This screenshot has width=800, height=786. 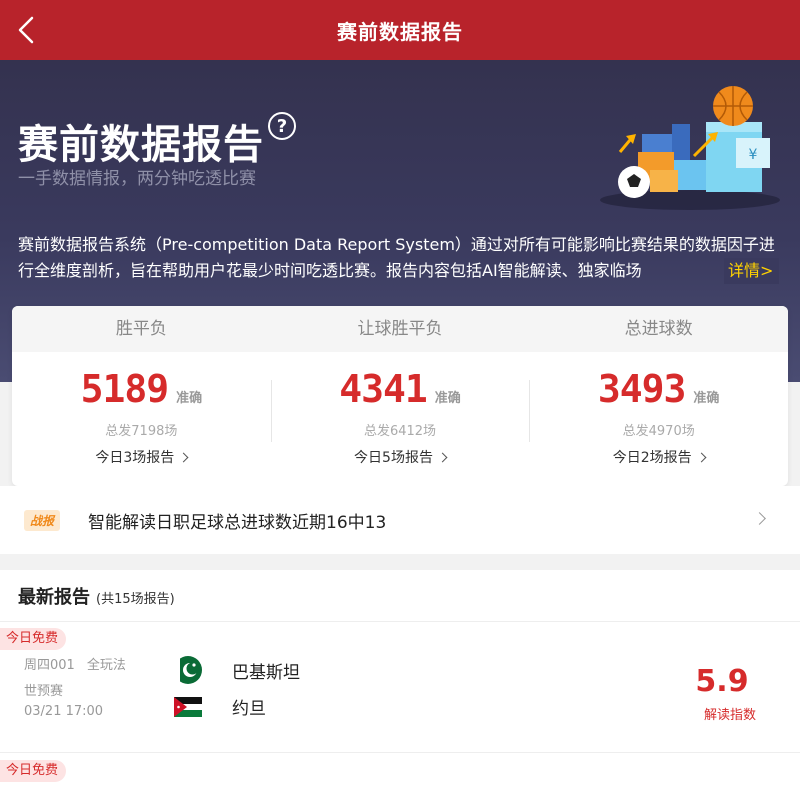 I want to click on today-reports-label: 今日2场报告, so click(x=652, y=458).